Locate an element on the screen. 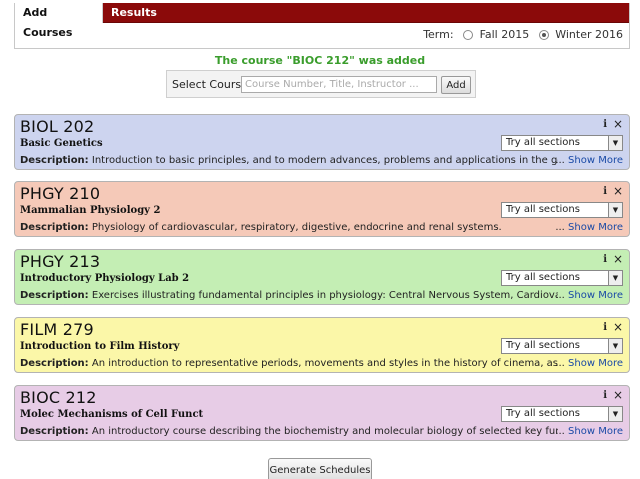  select-course-label: Select Course is located at coordinates (210, 84).